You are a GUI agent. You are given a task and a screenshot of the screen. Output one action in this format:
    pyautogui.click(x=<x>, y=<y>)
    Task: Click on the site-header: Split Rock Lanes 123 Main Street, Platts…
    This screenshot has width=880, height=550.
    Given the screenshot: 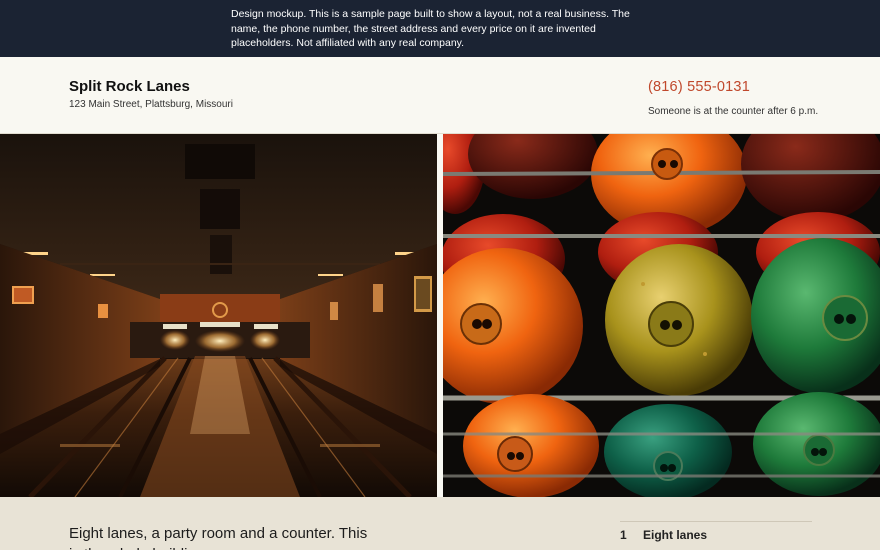 What is the action you would take?
    pyautogui.click(x=440, y=95)
    